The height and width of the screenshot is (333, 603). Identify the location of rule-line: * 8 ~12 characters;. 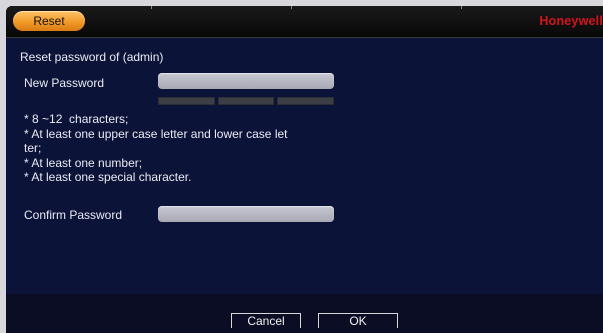
(76, 119).